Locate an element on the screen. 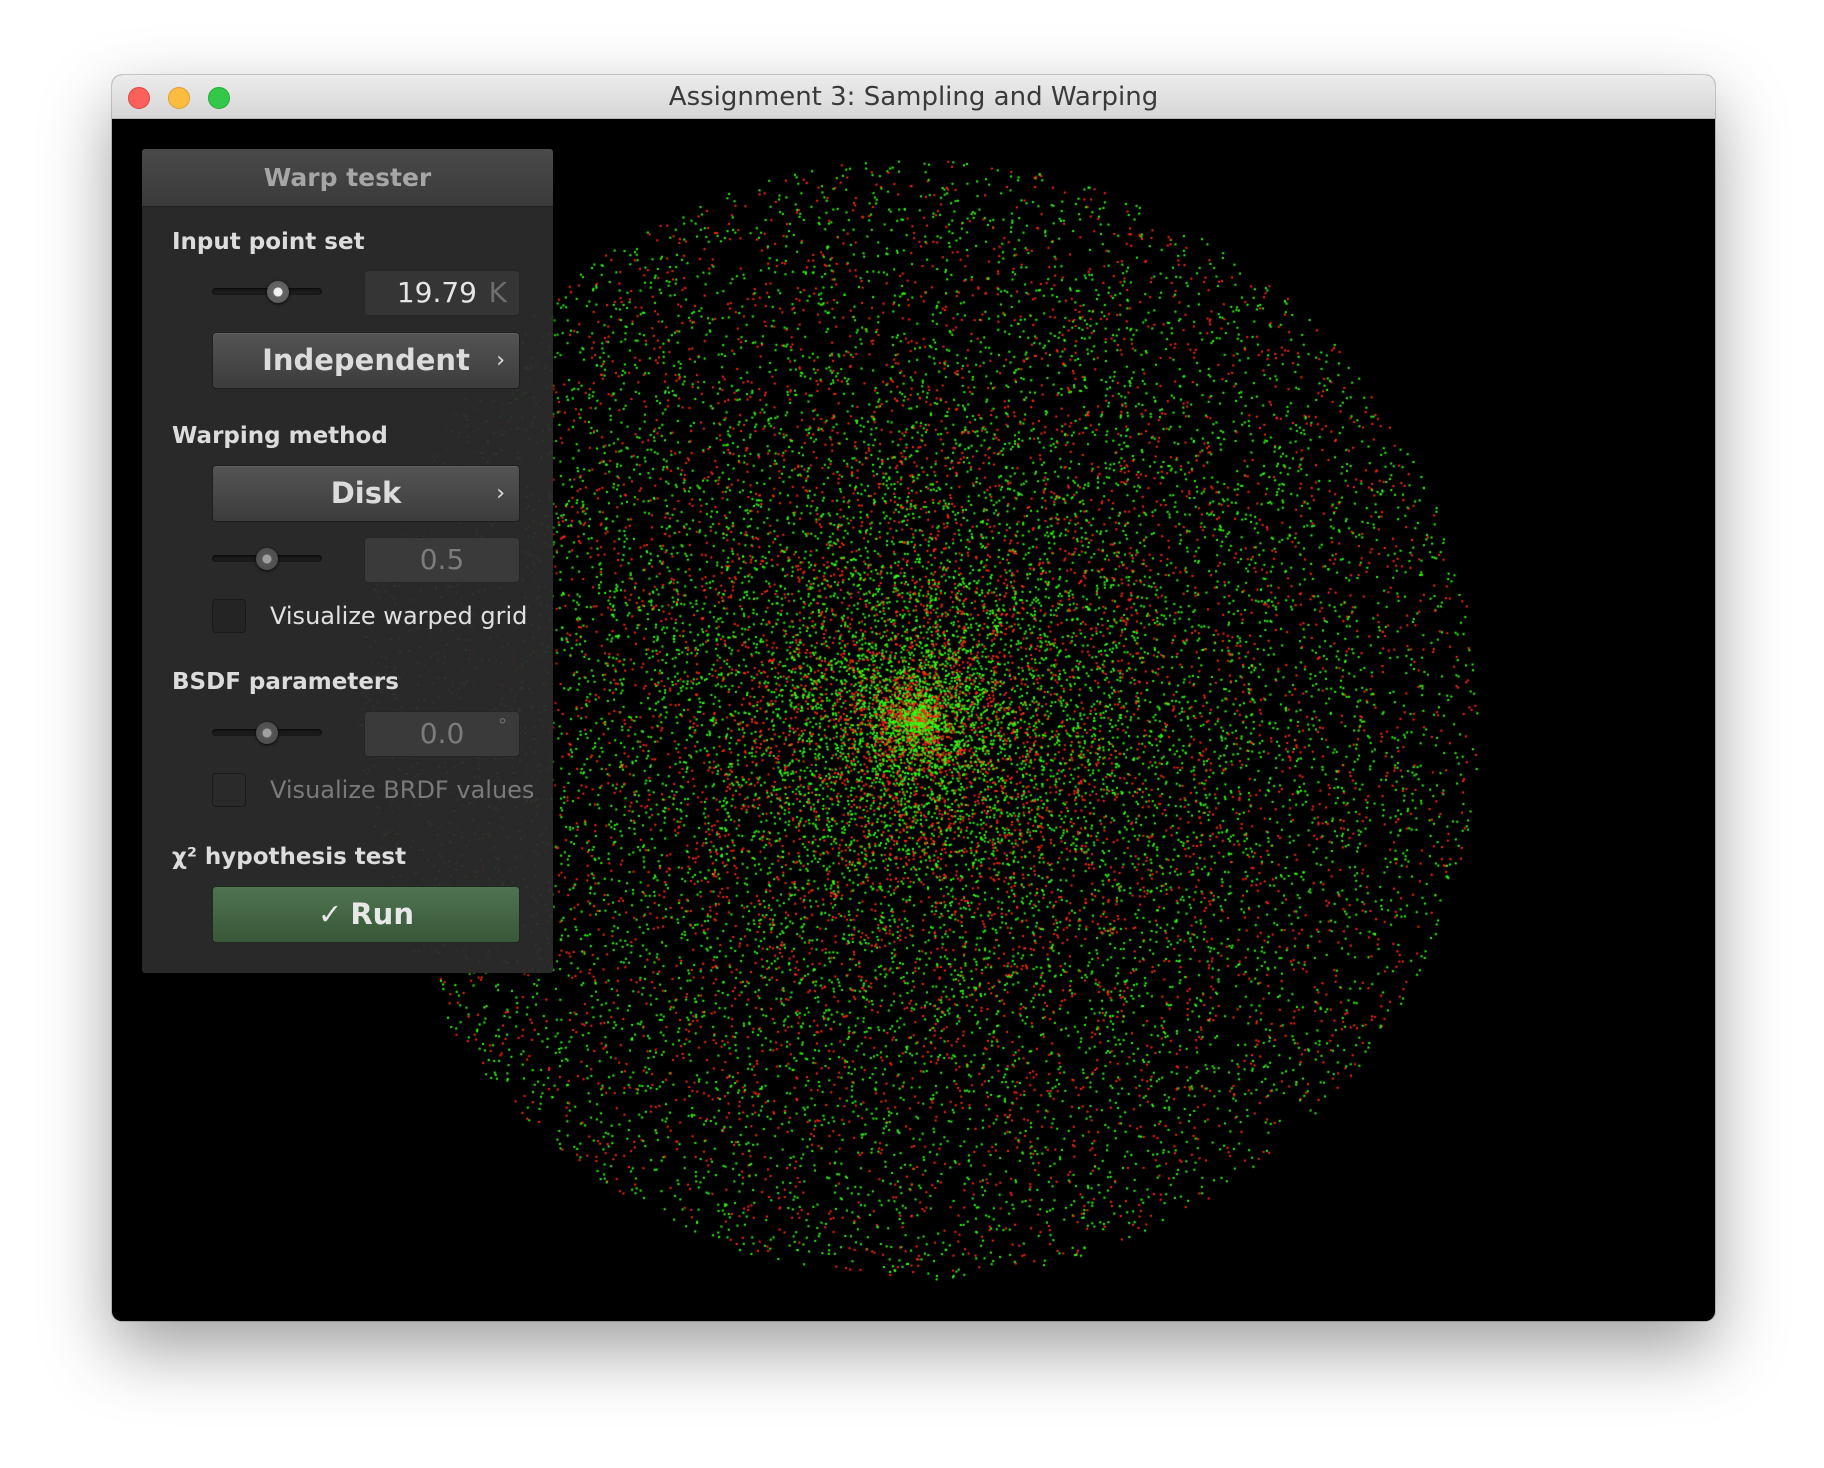 The image size is (1824, 1468). visualize-grid-checkbox is located at coordinates (229, 616).